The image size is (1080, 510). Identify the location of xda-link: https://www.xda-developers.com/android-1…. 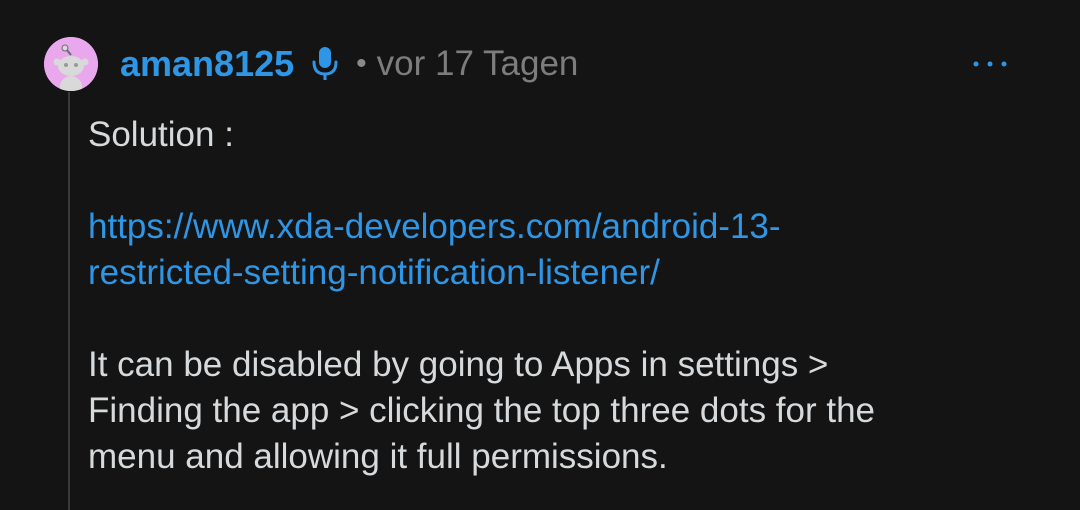
(434, 249).